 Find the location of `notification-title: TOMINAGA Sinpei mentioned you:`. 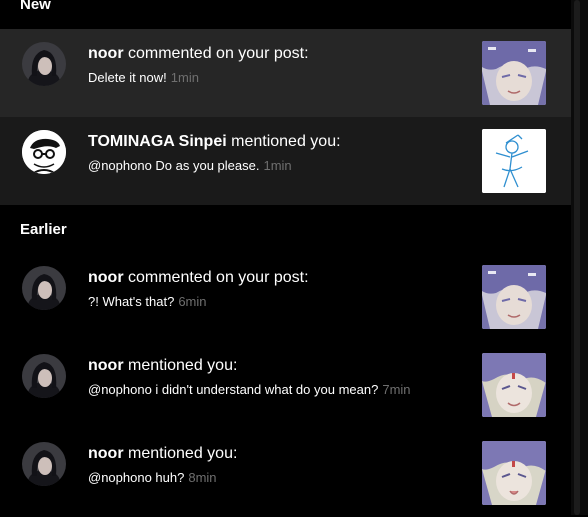

notification-title: TOMINAGA Sinpei mentioned you: is located at coordinates (214, 142).